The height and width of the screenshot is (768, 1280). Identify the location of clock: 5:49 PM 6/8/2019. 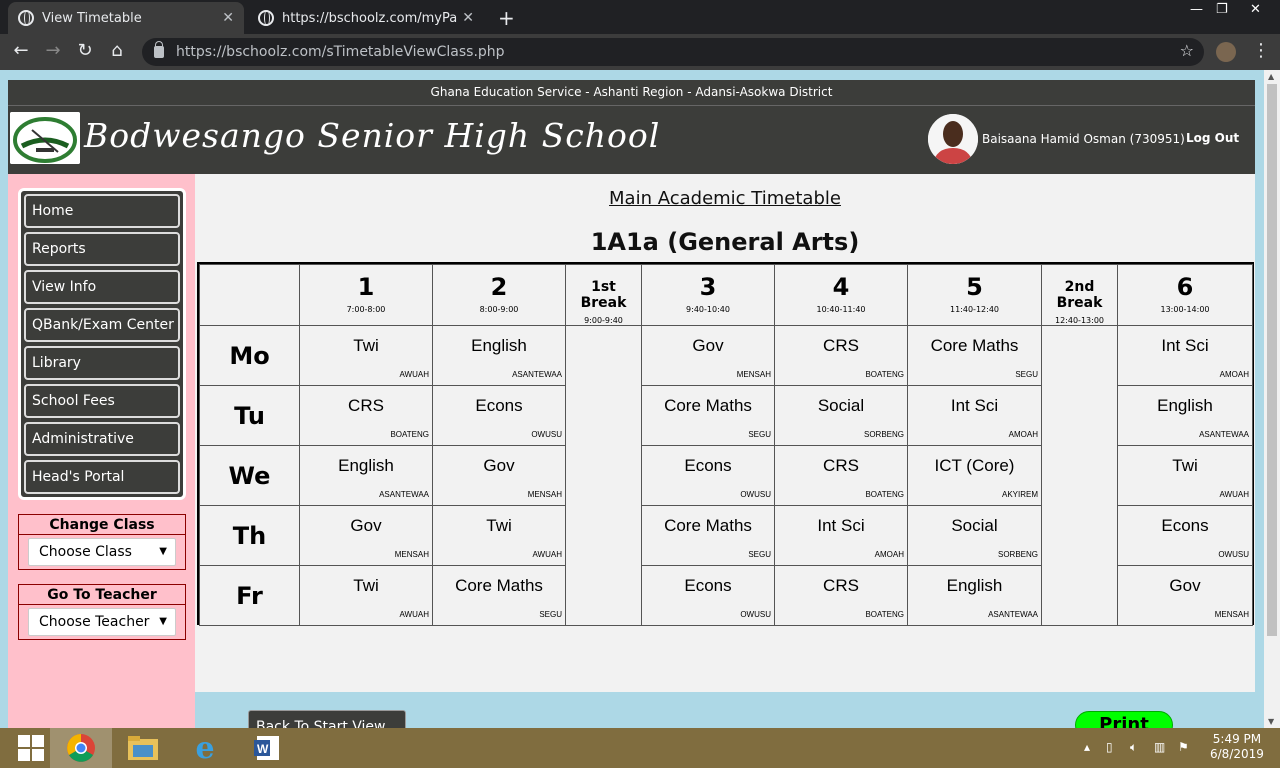
(1237, 747).